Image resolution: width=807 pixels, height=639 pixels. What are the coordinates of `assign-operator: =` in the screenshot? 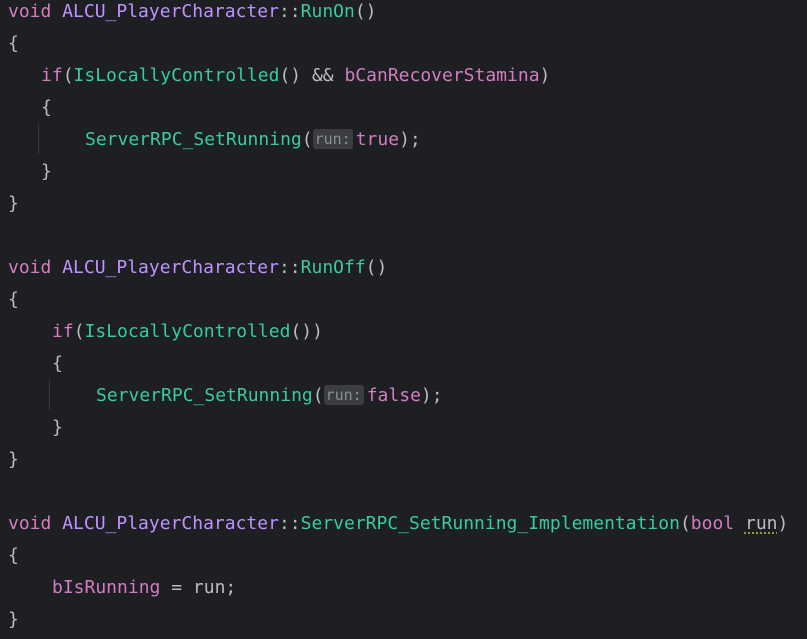 It's located at (176, 587).